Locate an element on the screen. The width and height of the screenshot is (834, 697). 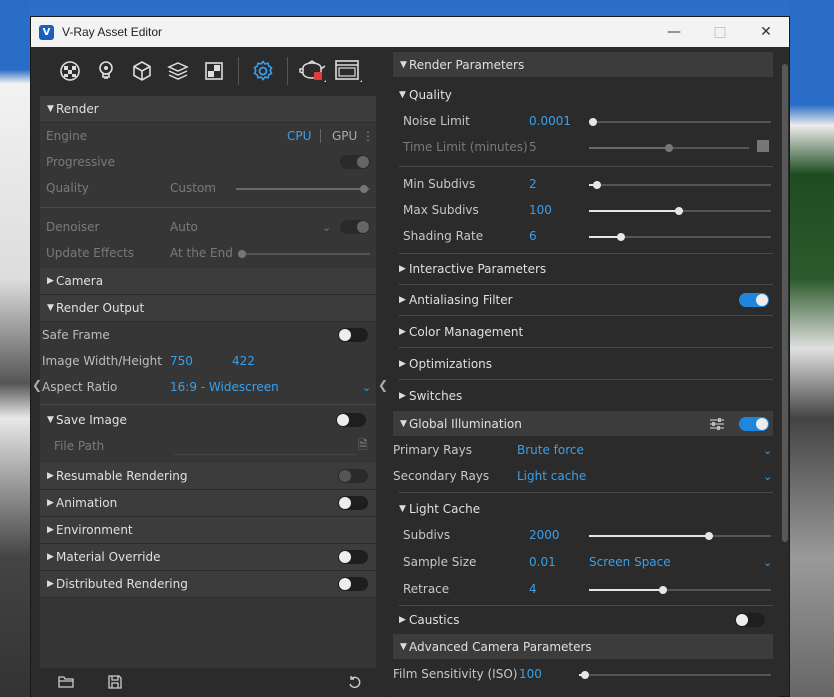
environment-section-header: ▶ Environment is located at coordinates (208, 530).